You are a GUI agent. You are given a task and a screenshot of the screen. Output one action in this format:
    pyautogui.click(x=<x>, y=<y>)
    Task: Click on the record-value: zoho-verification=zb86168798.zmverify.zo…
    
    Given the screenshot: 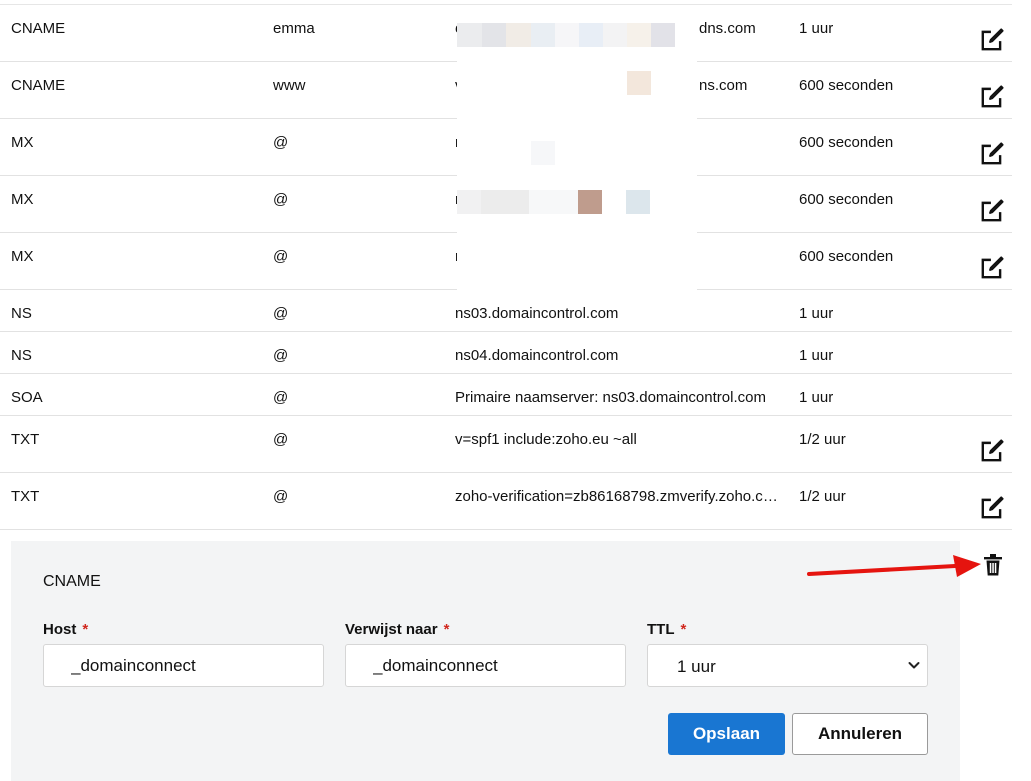 What is the action you would take?
    pyautogui.click(x=617, y=496)
    